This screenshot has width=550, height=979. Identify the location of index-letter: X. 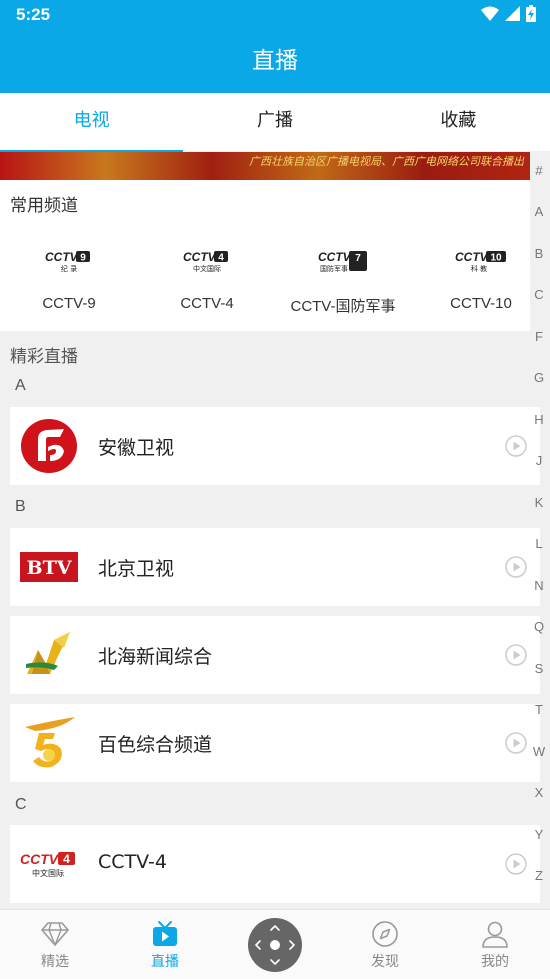
(539, 792).